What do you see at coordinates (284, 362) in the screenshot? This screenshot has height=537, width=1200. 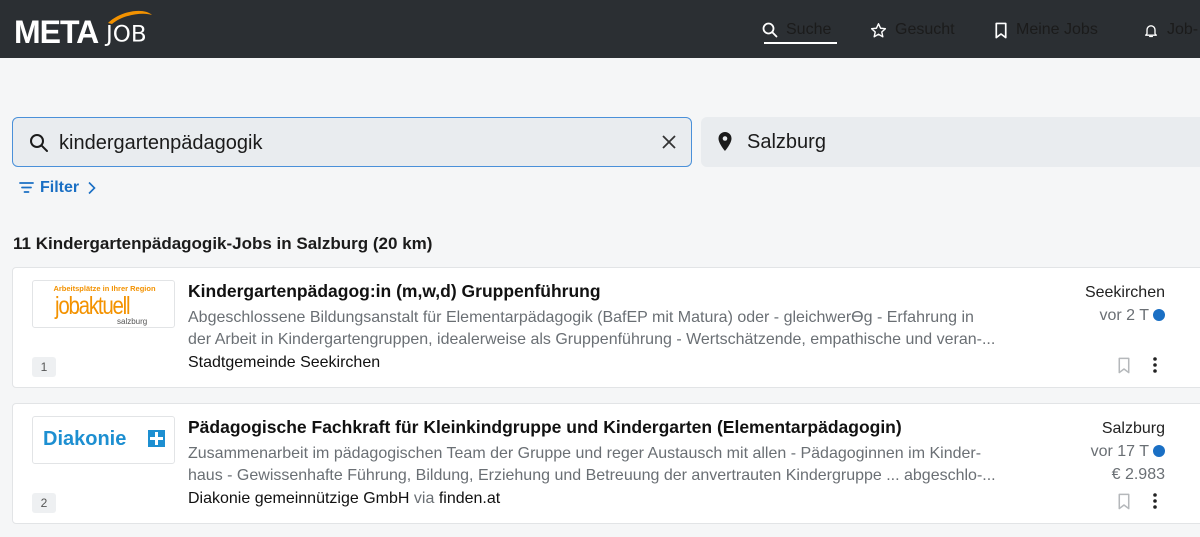 I see `company-name: Stadtgemeinde Seekirchen` at bounding box center [284, 362].